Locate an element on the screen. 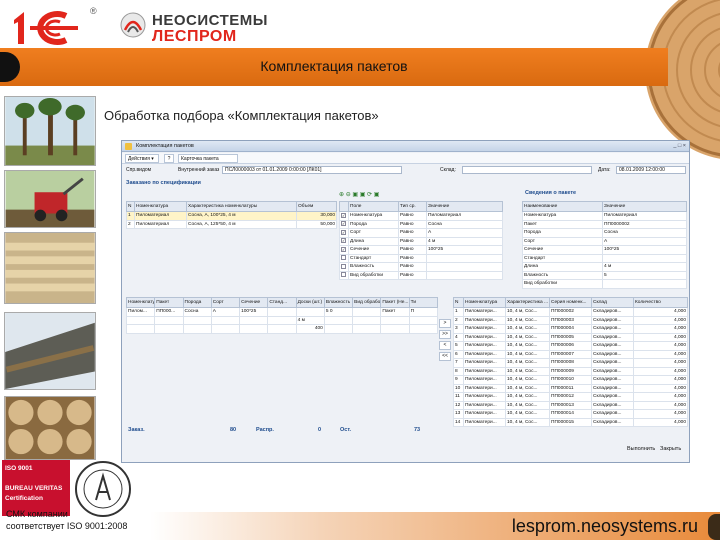 The height and width of the screenshot is (540, 720). filter-header: Тип ср. is located at coordinates (412, 206).